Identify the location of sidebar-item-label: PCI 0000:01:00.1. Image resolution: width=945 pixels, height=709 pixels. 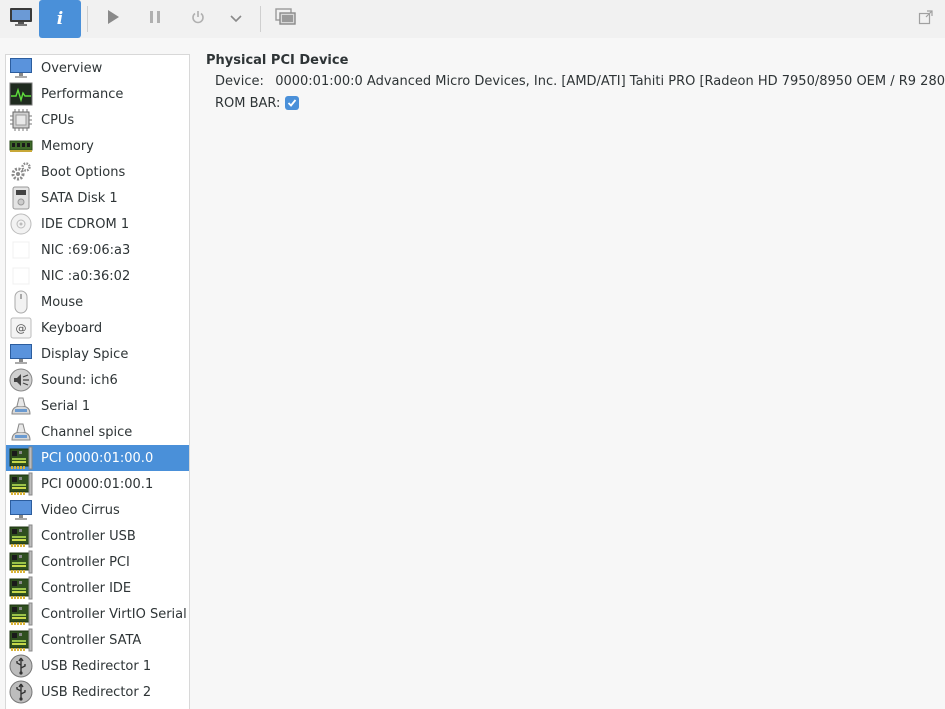
(97, 484).